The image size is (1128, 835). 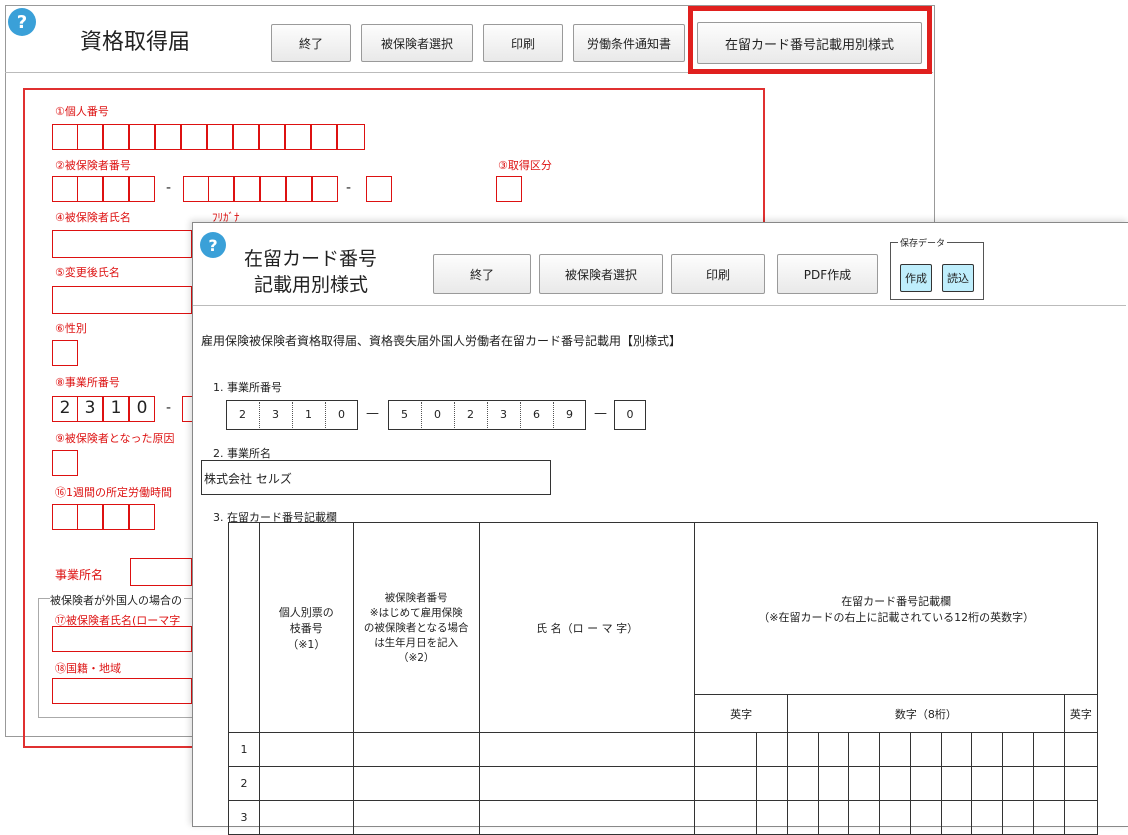 I want to click on front-select-insured-button: 被保険者選択, so click(x=601, y=274).